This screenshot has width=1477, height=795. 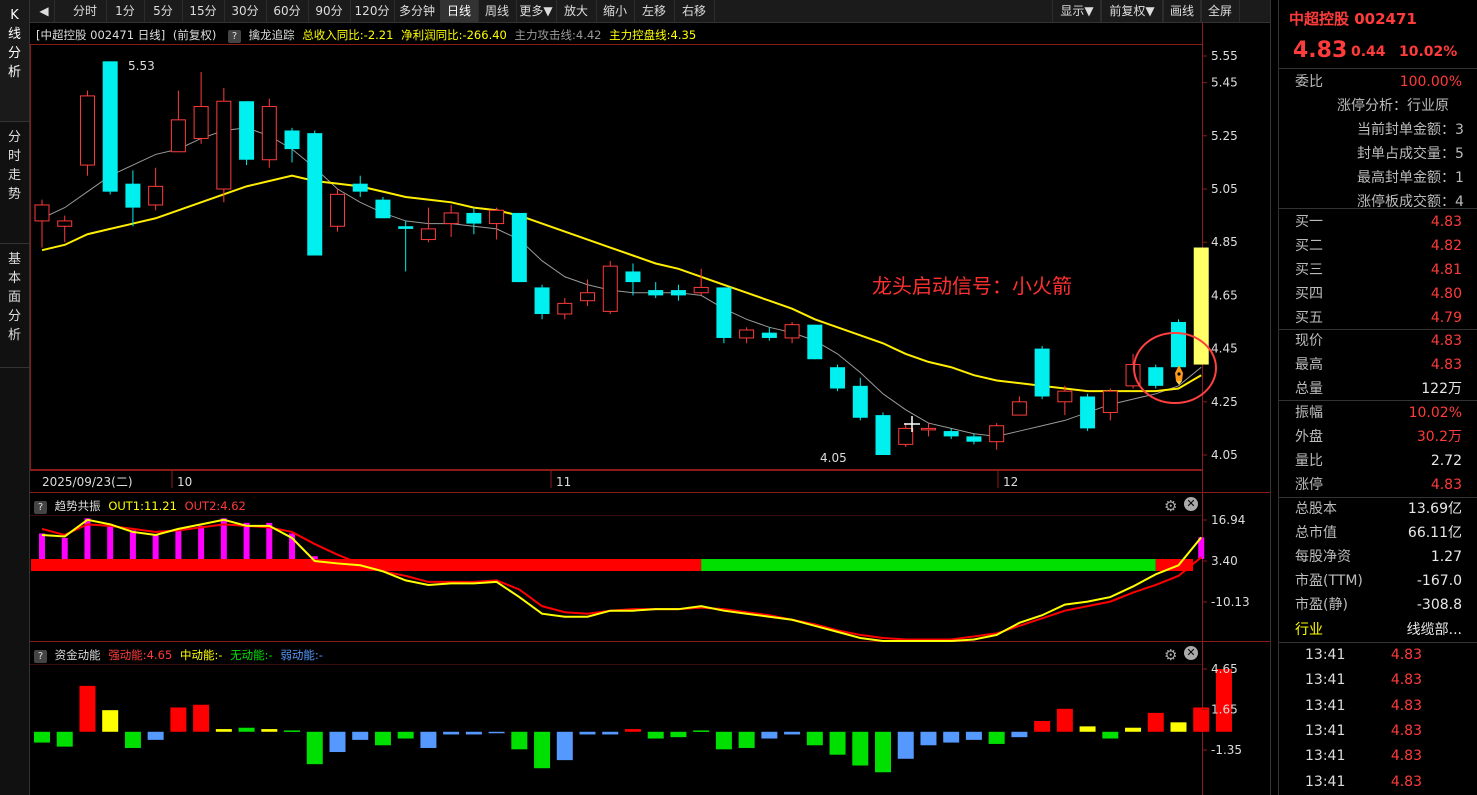 What do you see at coordinates (1224, 189) in the screenshot?
I see `price-axis-label: 5.05` at bounding box center [1224, 189].